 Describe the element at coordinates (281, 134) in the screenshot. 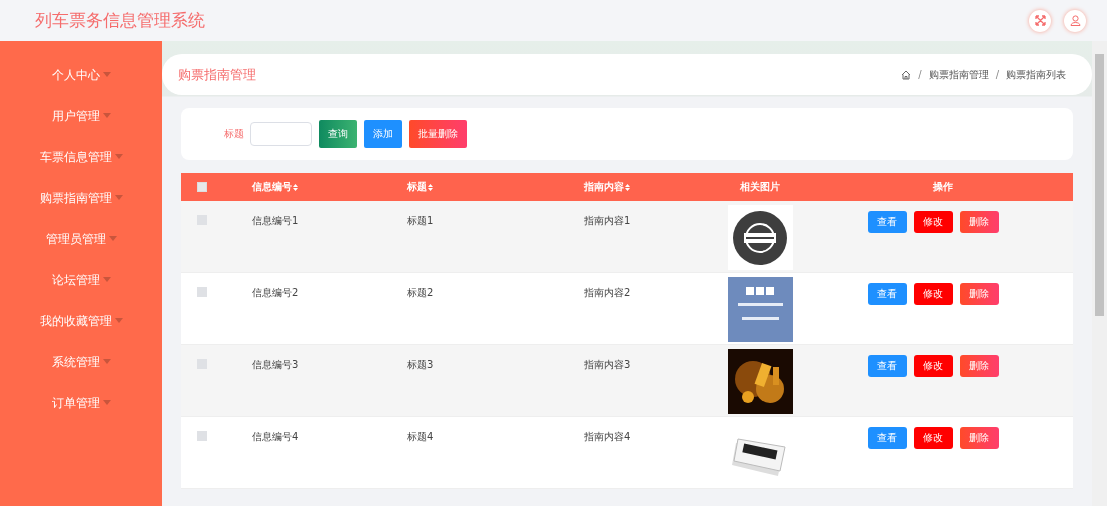

I see `title-input-field` at that location.